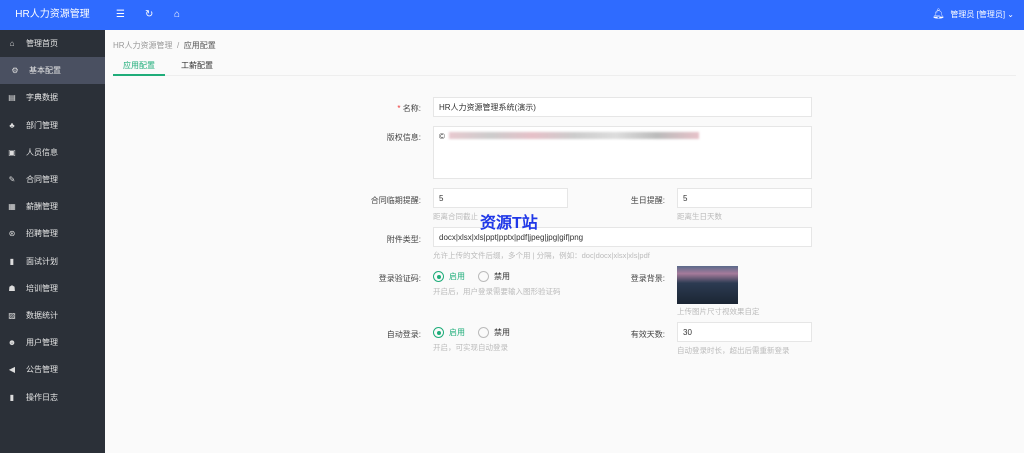 This screenshot has width=1024, height=453. Describe the element at coordinates (143, 45) in the screenshot. I see `breadcrumb-root: HR人力资源管理` at that location.